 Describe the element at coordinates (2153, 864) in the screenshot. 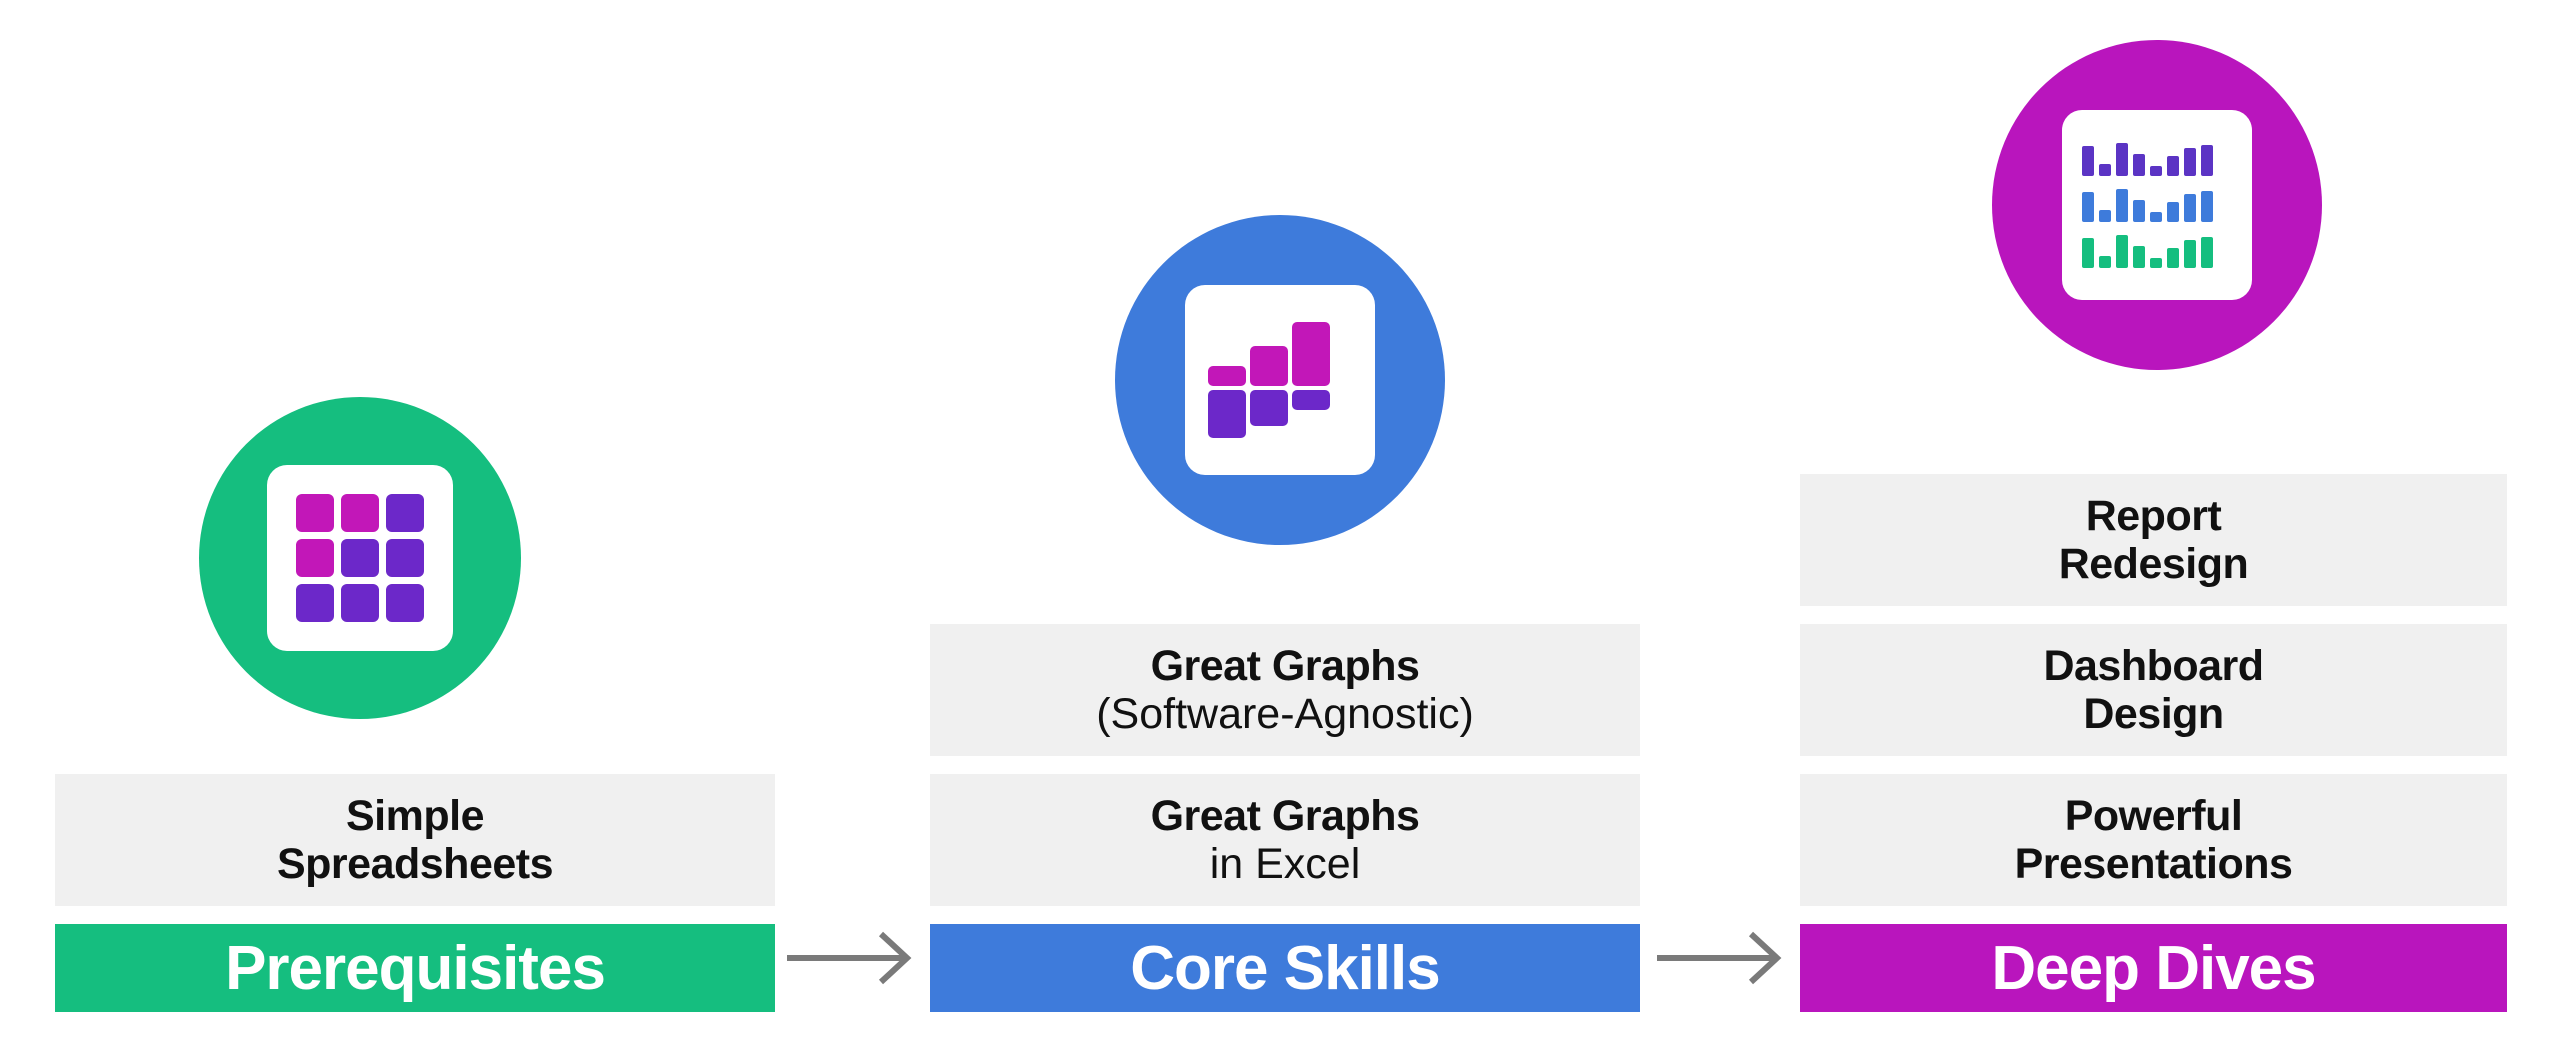

I see `course-title-line2: Presentations` at that location.